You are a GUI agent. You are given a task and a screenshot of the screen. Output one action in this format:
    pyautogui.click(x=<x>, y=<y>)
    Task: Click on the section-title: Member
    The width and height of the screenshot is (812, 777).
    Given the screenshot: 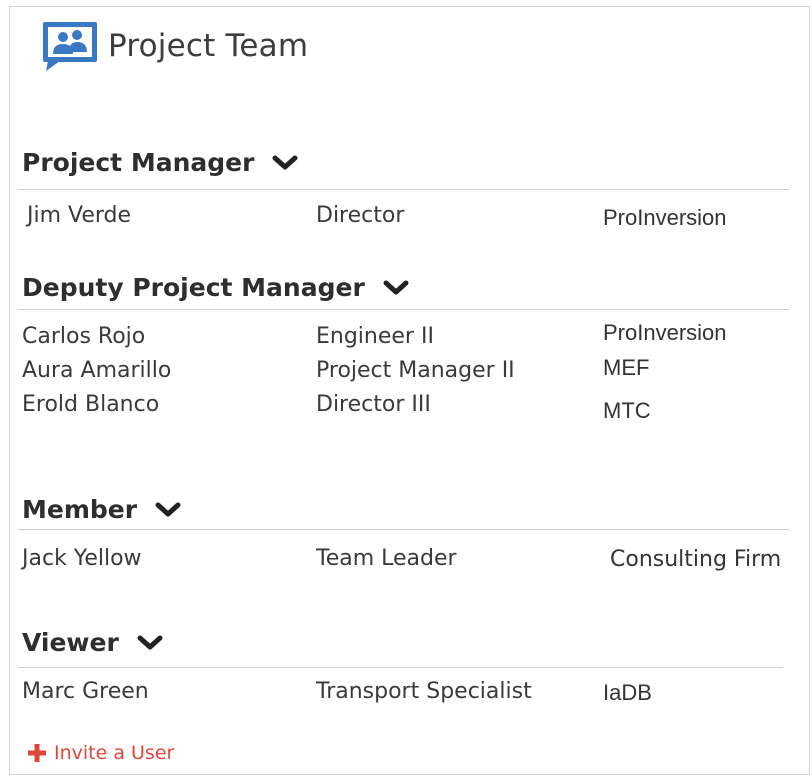 What is the action you would take?
    pyautogui.click(x=80, y=509)
    